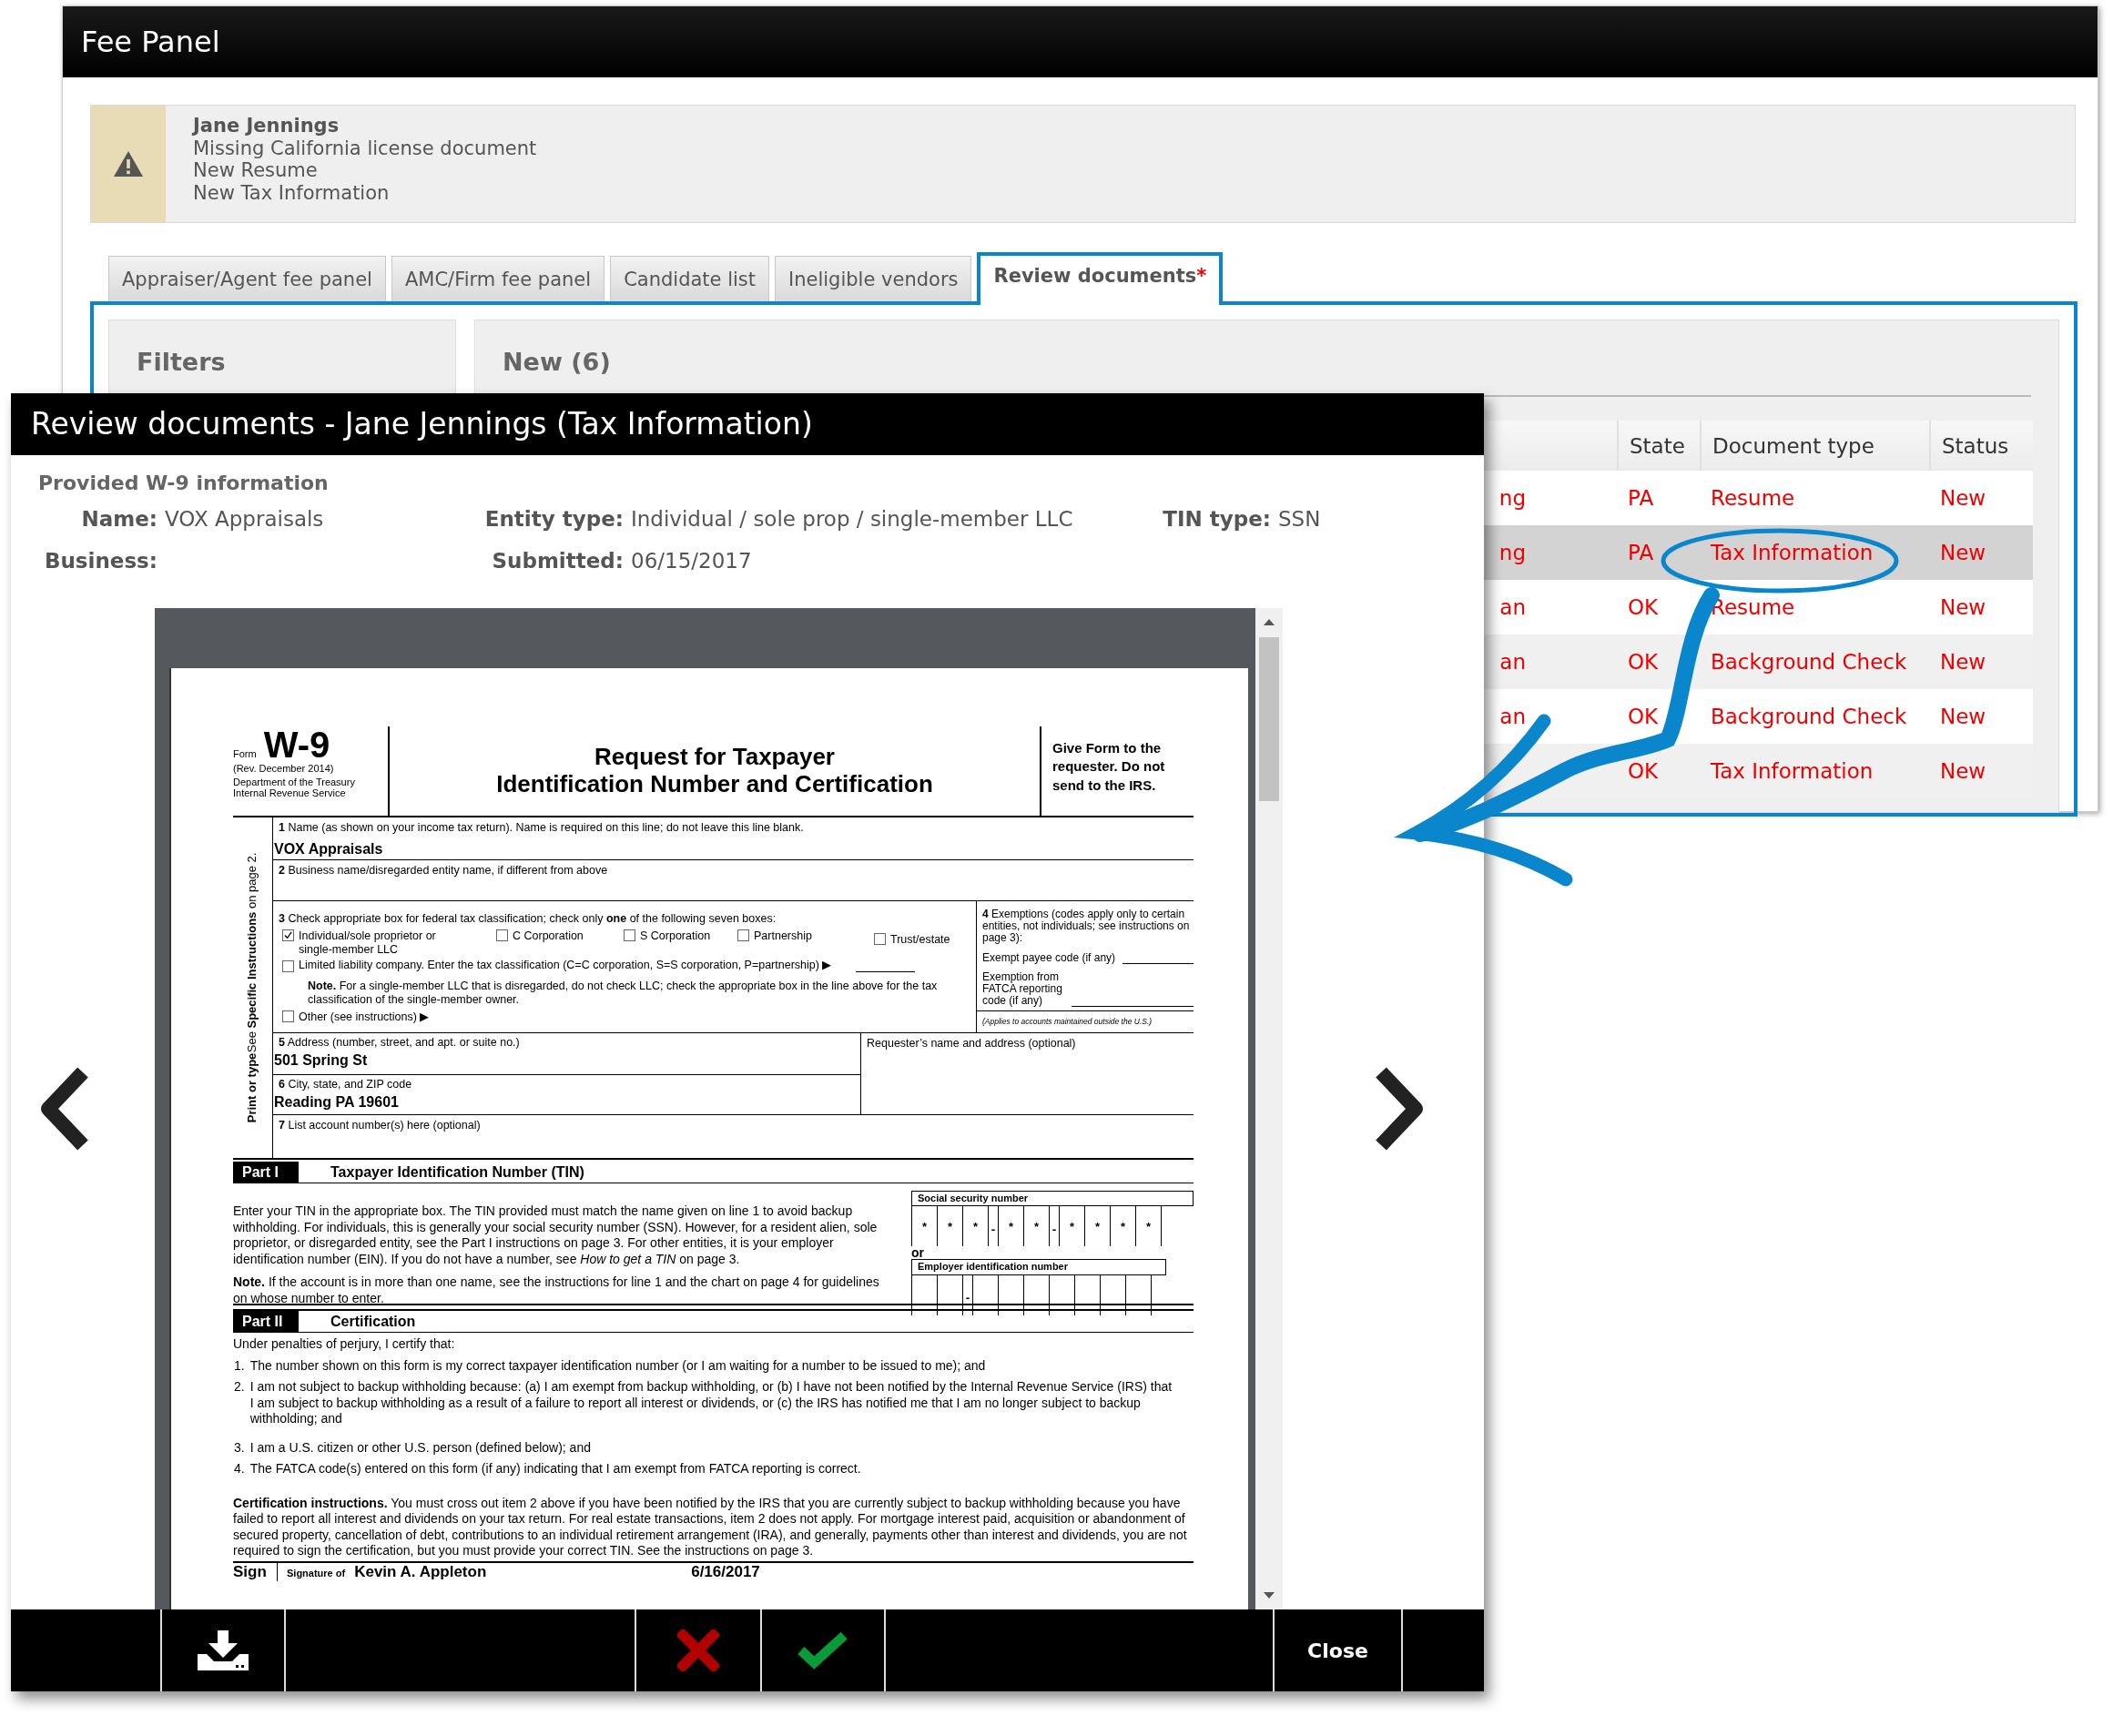 The width and height of the screenshot is (2113, 1736). What do you see at coordinates (565, 966) in the screenshot?
I see `option-label: Limited liability company. Enter the tax classification (C=C corporation, S=S corporation, P=partnership) ▶` at bounding box center [565, 966].